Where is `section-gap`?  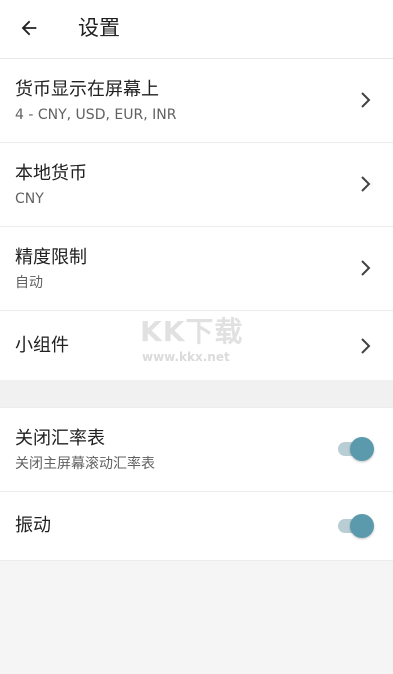 section-gap is located at coordinates (196, 393).